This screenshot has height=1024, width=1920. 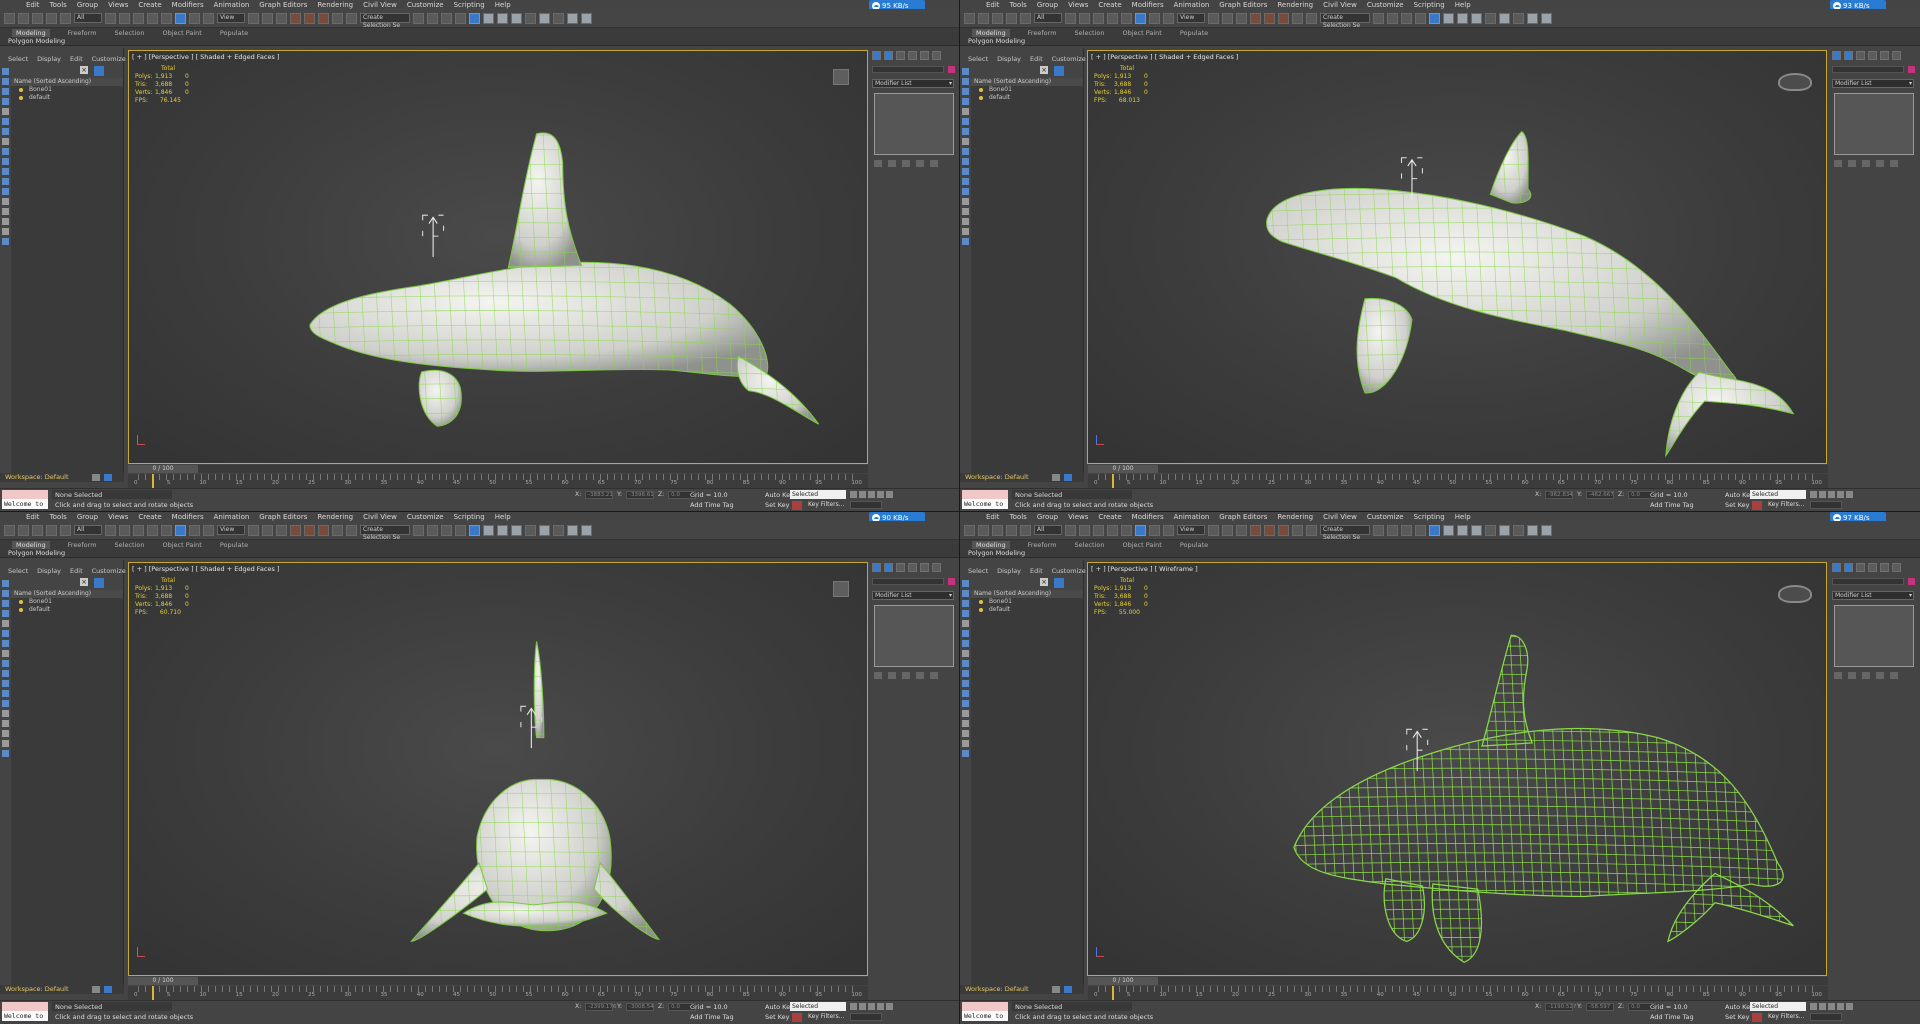 What do you see at coordinates (37, 18) in the screenshot?
I see `link-icon` at bounding box center [37, 18].